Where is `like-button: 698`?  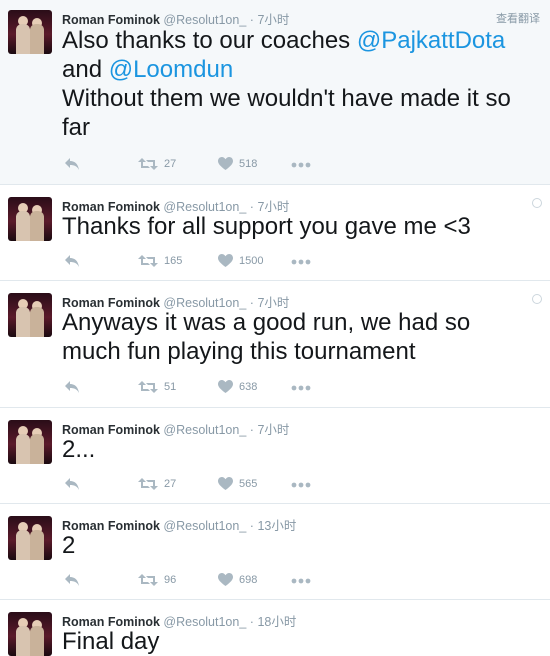 like-button: 698 is located at coordinates (237, 580).